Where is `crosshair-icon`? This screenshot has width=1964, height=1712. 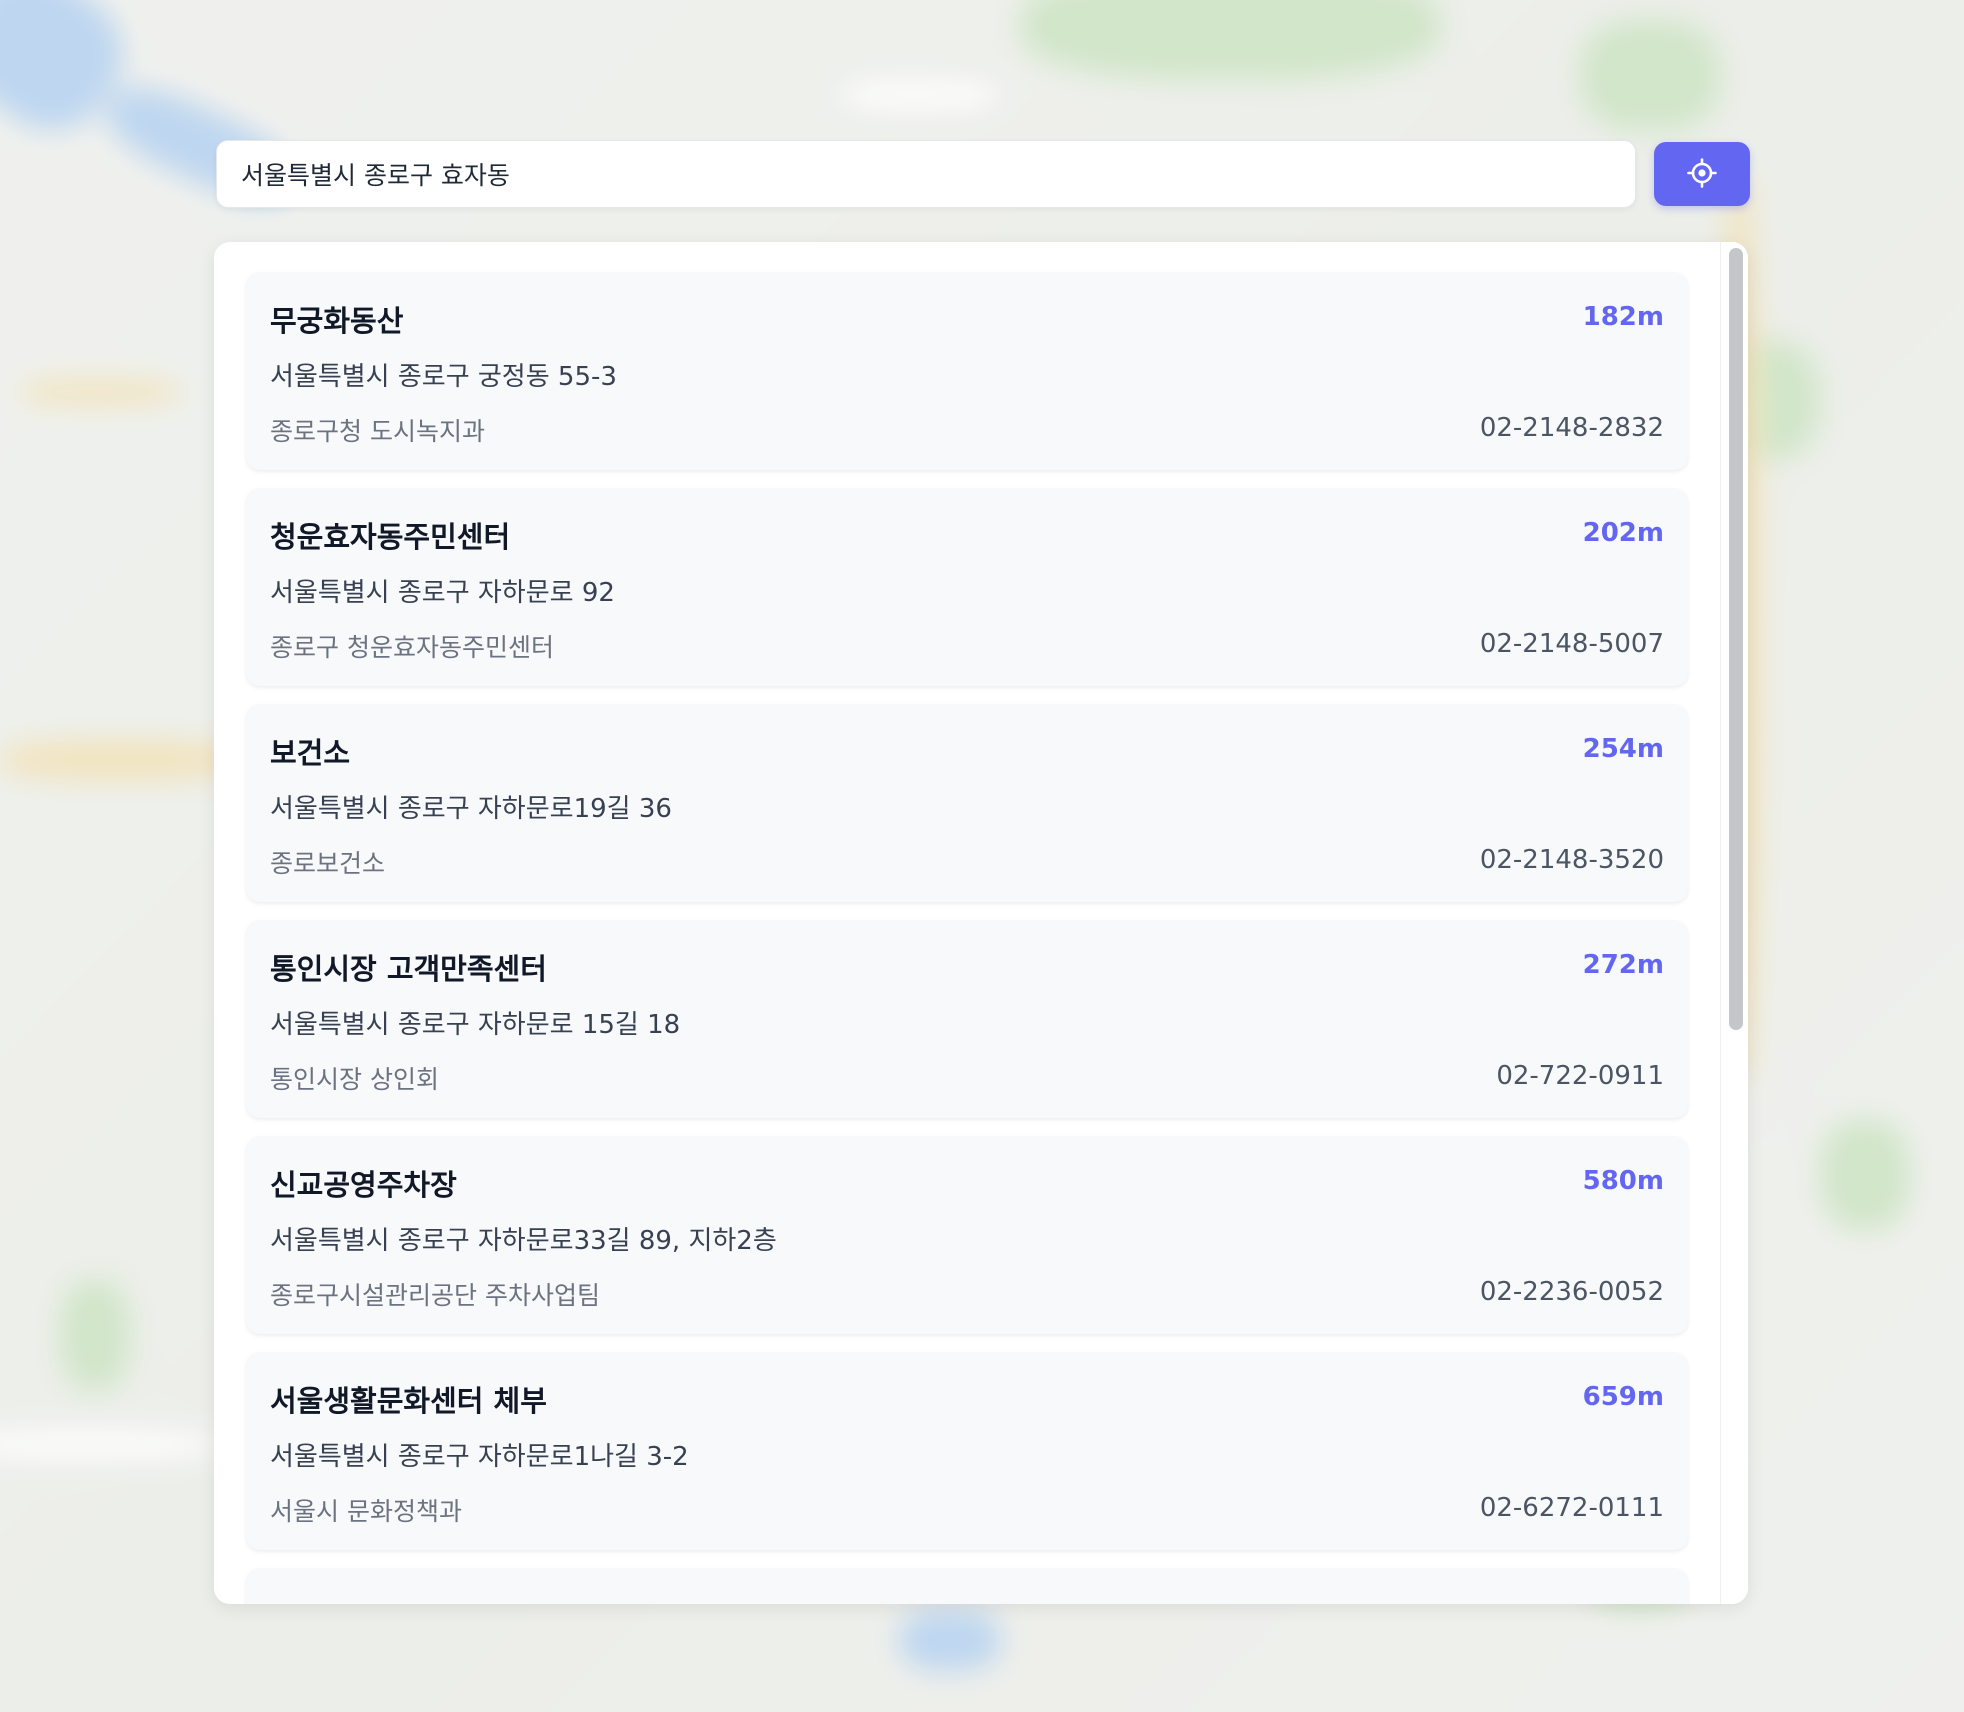
crosshair-icon is located at coordinates (1702, 174).